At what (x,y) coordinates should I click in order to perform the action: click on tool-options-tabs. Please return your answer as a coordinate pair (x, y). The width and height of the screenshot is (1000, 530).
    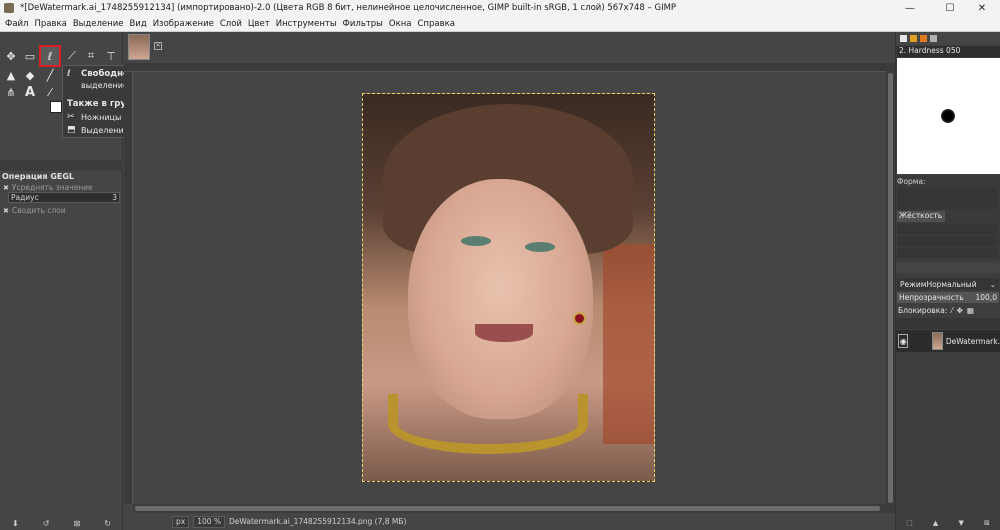
    Looking at the image, I should click on (61, 165).